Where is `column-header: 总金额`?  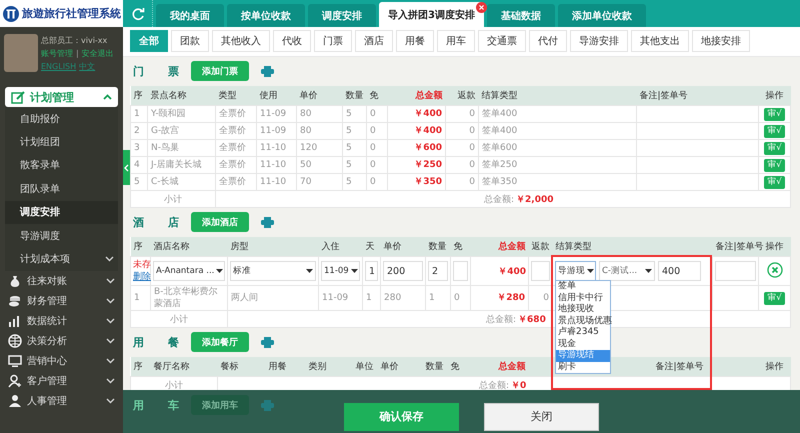 column-header: 总金额 is located at coordinates (512, 367).